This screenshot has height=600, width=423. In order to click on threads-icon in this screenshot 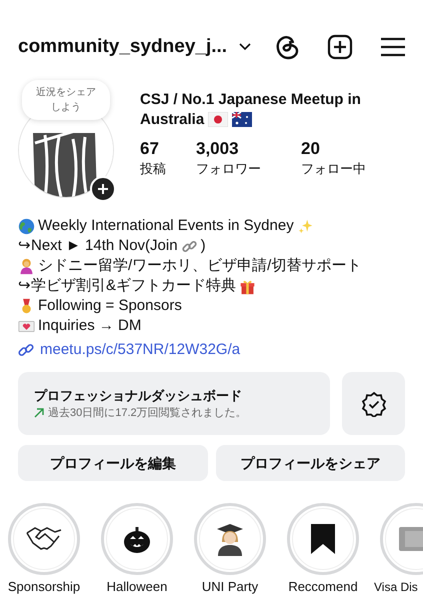, I will do `click(287, 47)`.